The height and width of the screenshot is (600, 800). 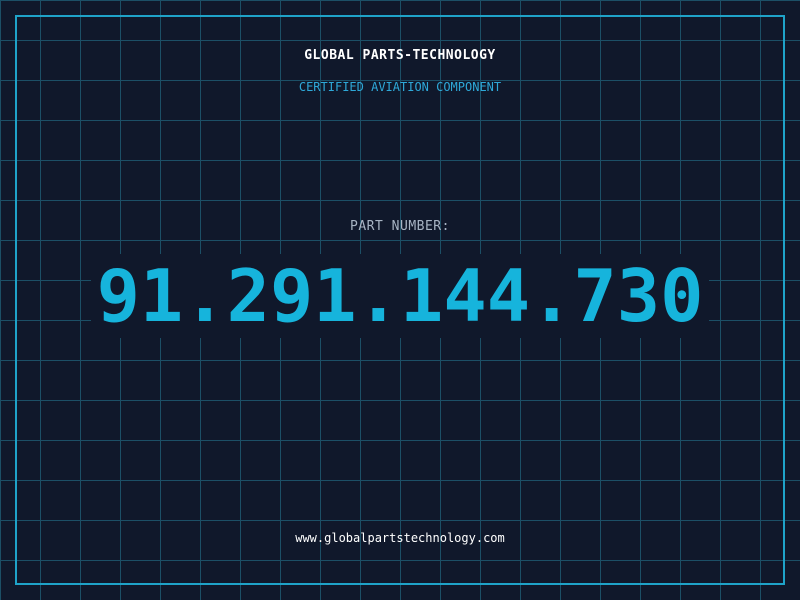 What do you see at coordinates (400, 226) in the screenshot?
I see `part-number-label: PART NUMBER:` at bounding box center [400, 226].